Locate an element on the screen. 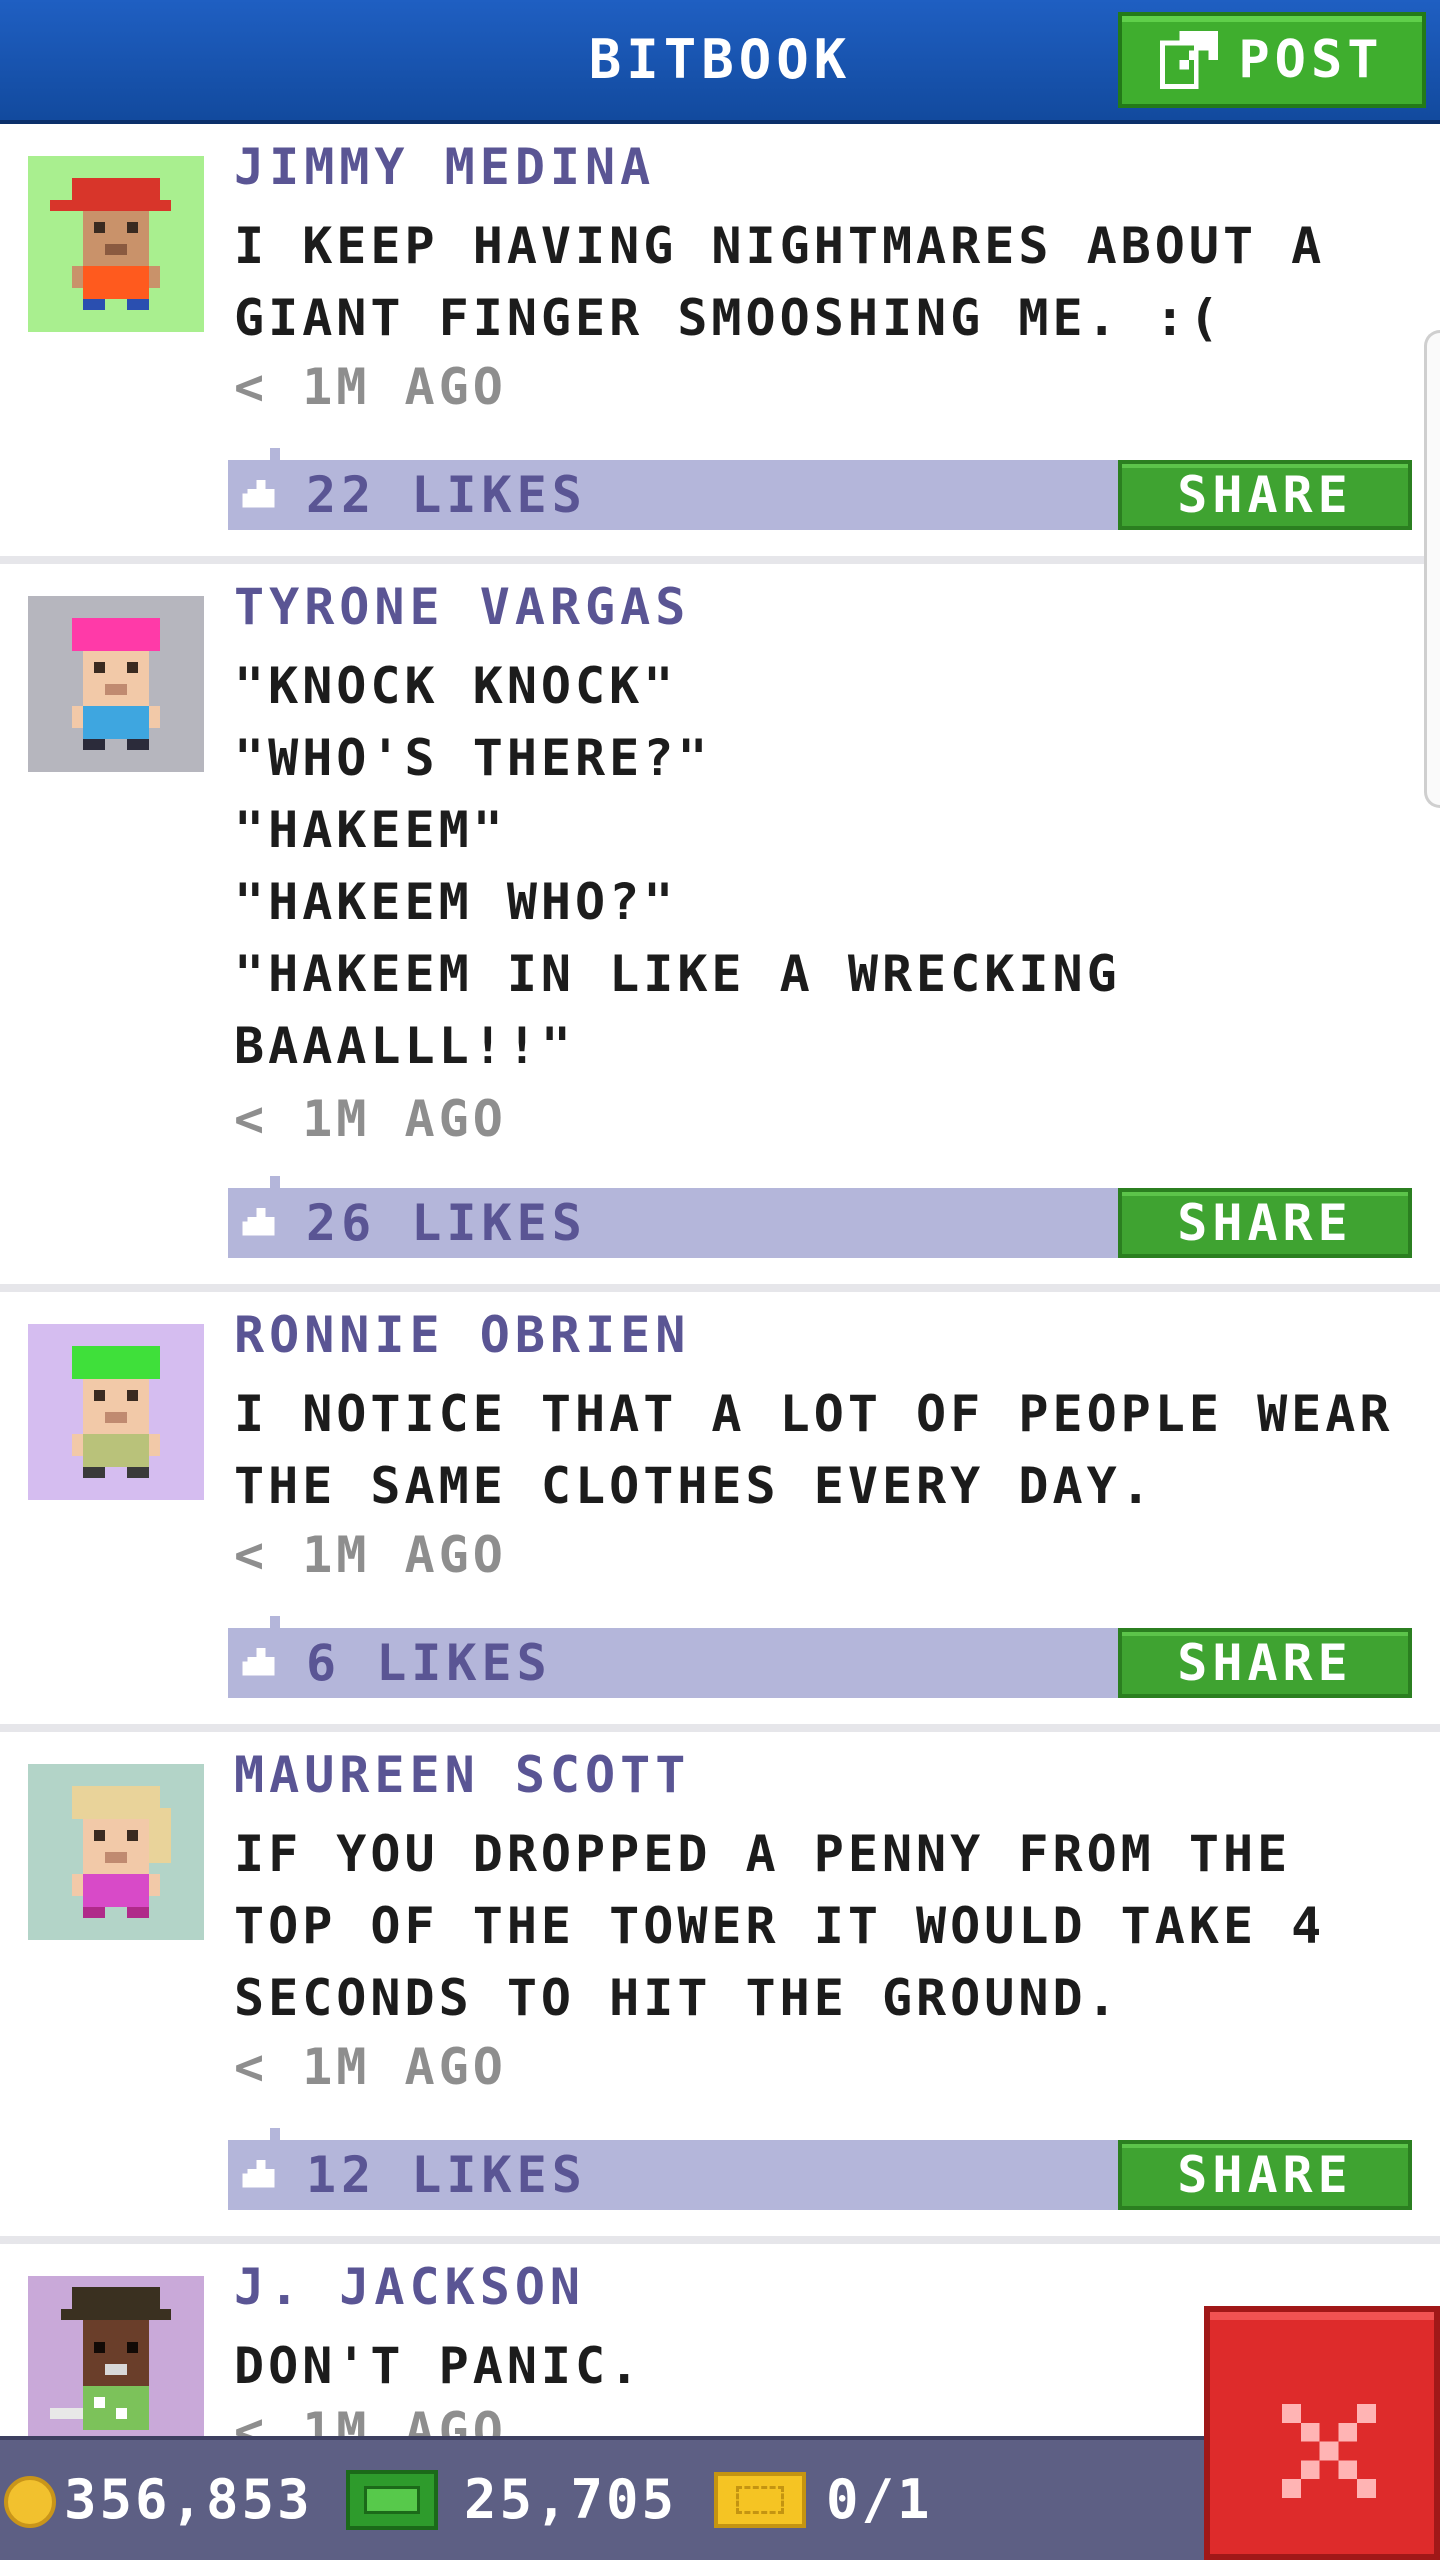 The image size is (1440, 2560). ticket-count: 0/1 is located at coordinates (879, 2499).